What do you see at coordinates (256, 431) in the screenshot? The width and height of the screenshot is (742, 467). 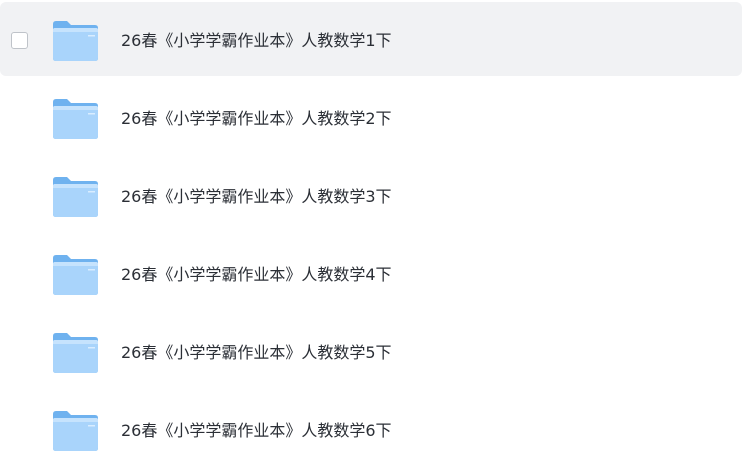 I see `folder-name: 26春《小学学霸作业本》人教数学6下` at bounding box center [256, 431].